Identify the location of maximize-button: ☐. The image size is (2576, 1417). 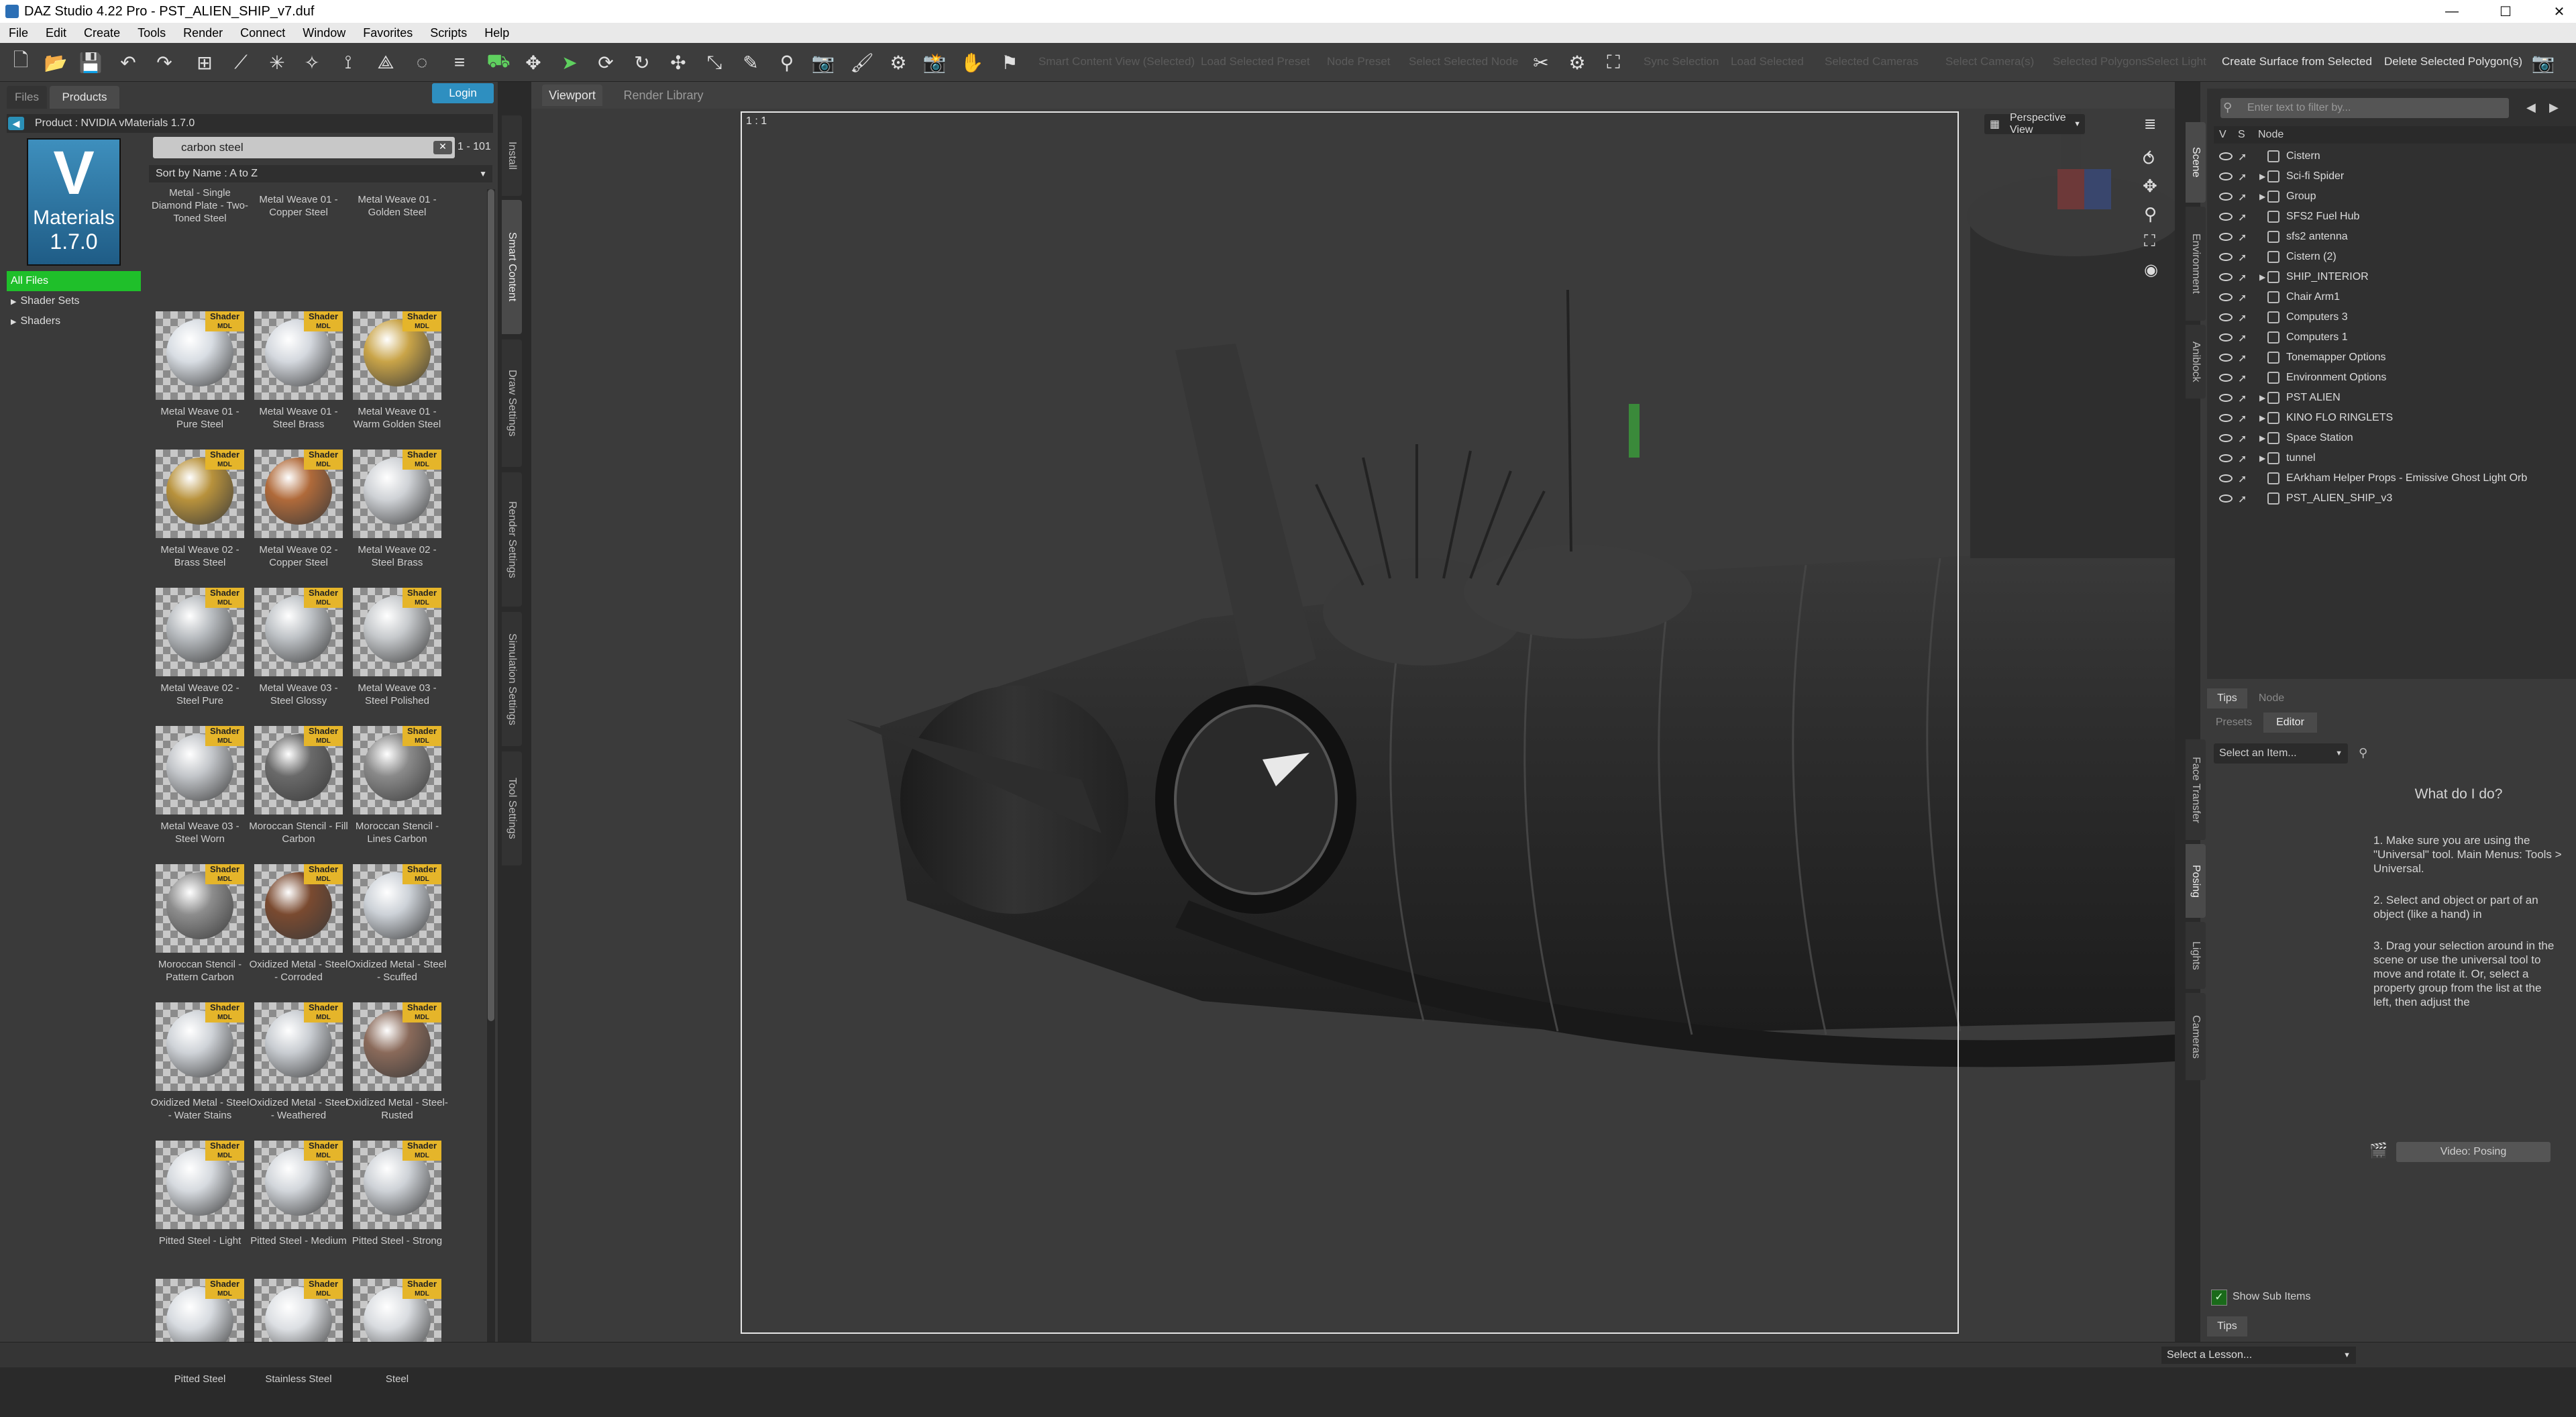
(2505, 12).